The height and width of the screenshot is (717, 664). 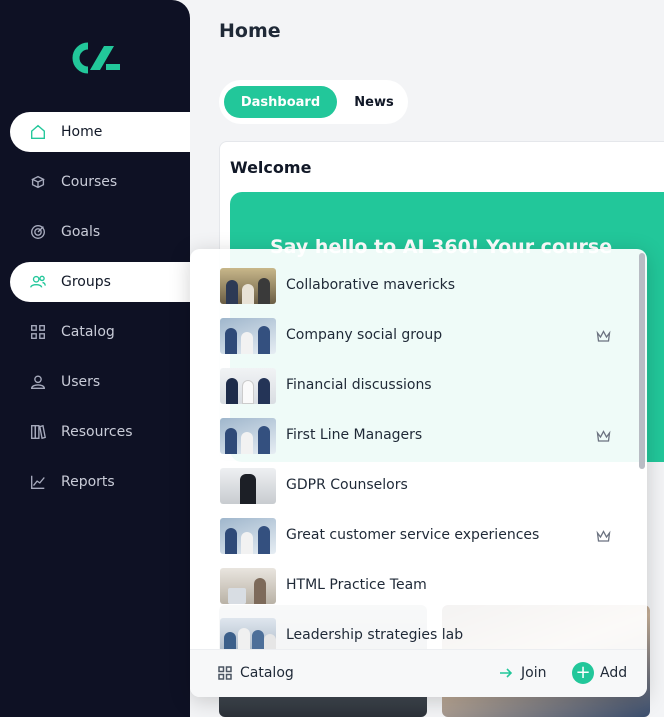 I want to click on group-item: Great customer service experiences, so click(x=410, y=530).